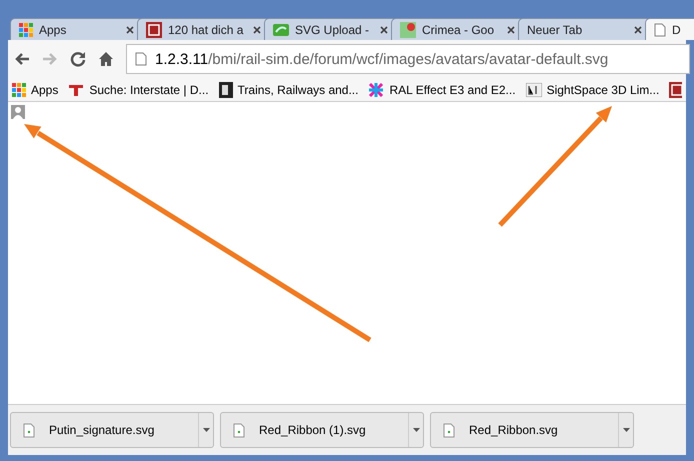 This screenshot has height=461, width=694. Describe the element at coordinates (669, 29) in the screenshot. I see `browser-tab: D` at that location.